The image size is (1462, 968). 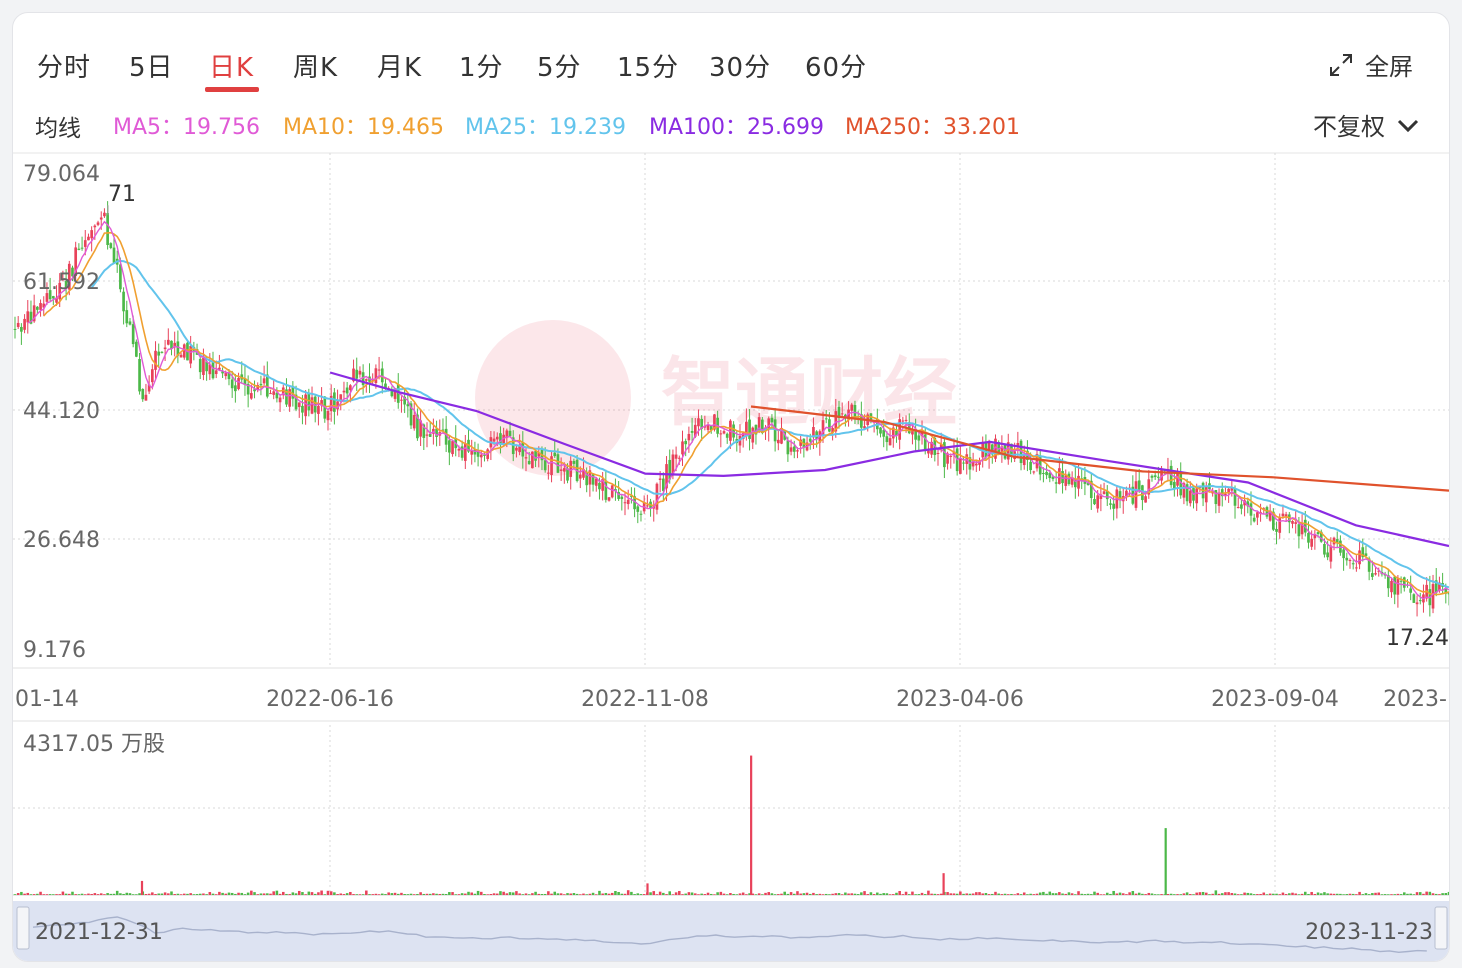 I want to click on navigator-left-handle, so click(x=23, y=928).